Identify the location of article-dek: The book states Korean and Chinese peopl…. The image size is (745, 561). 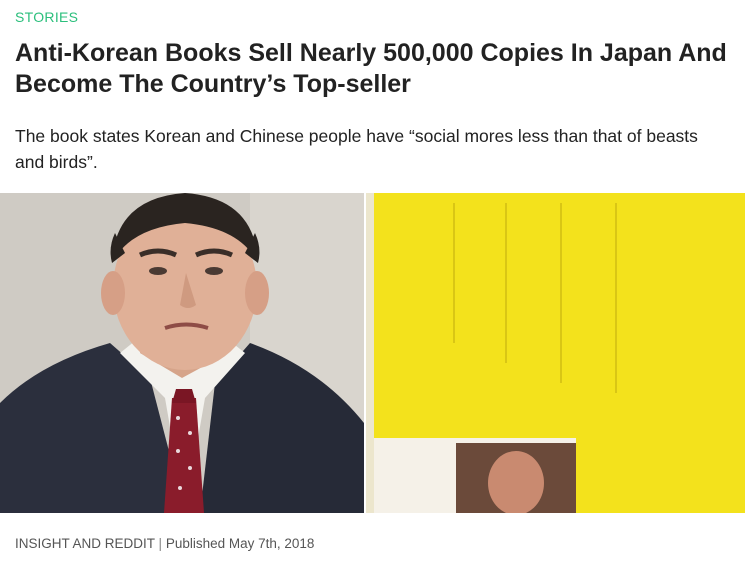
(356, 149).